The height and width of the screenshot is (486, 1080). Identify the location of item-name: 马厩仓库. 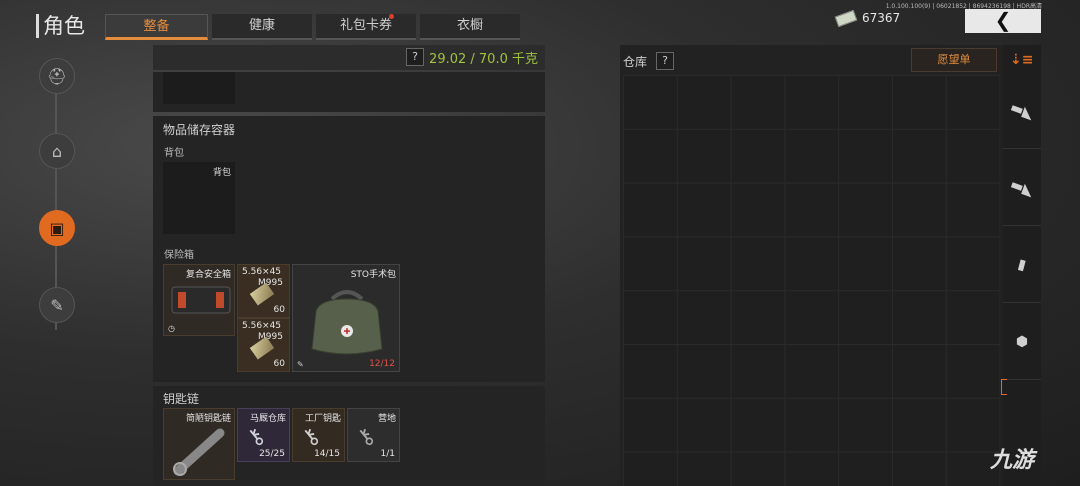
(267, 419).